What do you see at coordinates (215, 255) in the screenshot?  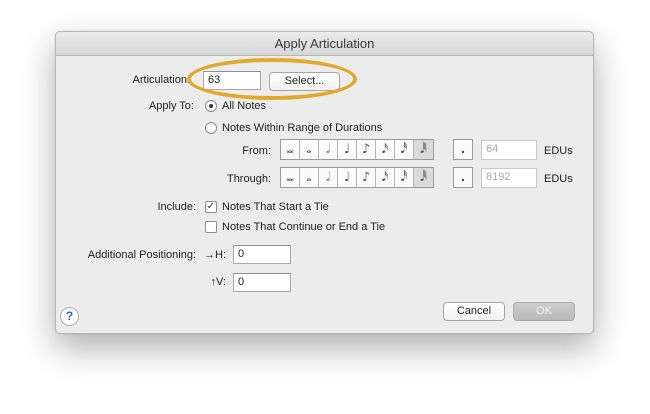 I see `h-offset-label: →H:` at bounding box center [215, 255].